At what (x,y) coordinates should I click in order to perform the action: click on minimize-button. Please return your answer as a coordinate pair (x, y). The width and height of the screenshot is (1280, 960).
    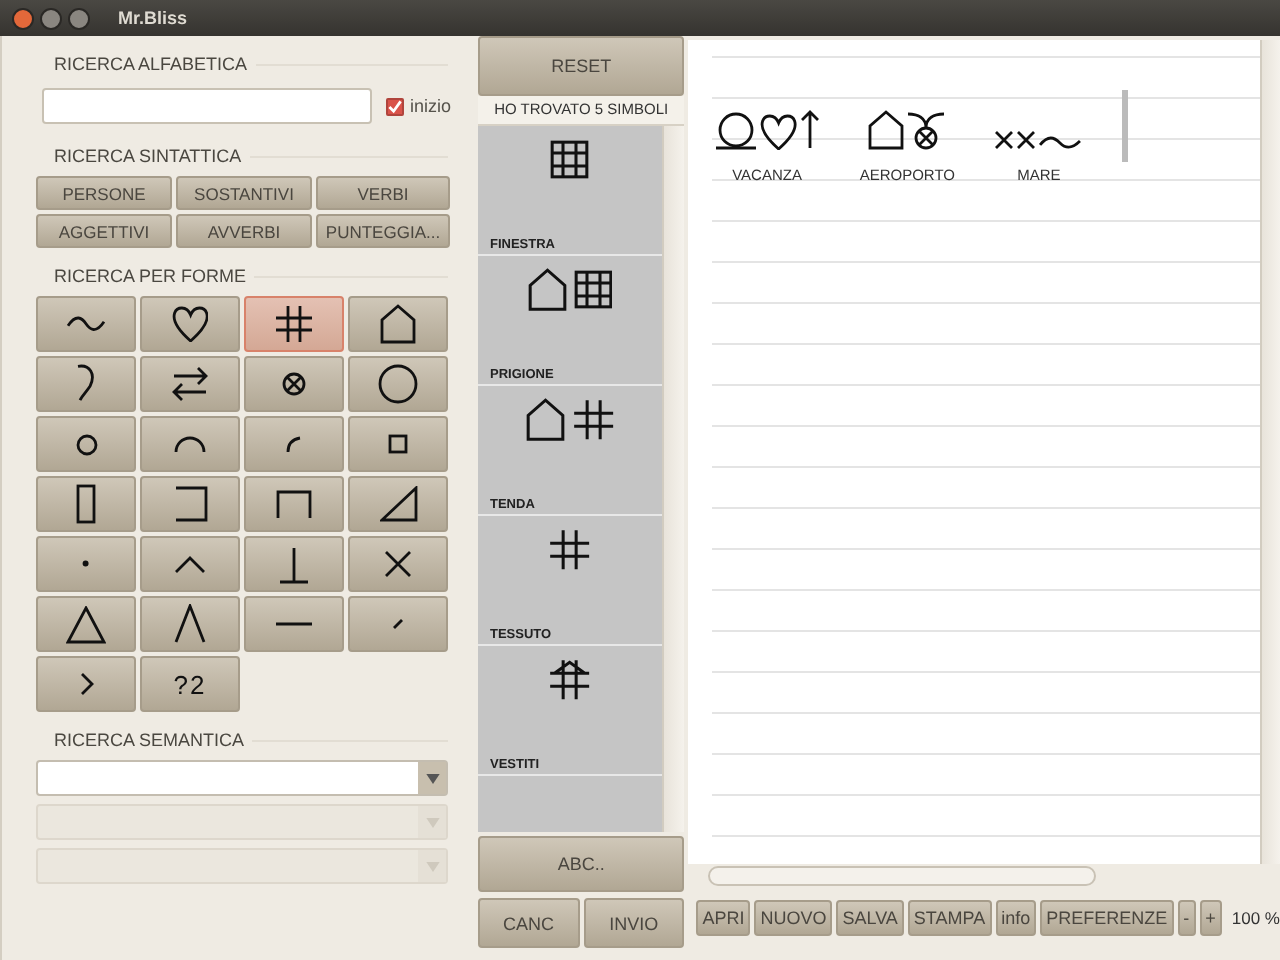
    Looking at the image, I should click on (51, 18).